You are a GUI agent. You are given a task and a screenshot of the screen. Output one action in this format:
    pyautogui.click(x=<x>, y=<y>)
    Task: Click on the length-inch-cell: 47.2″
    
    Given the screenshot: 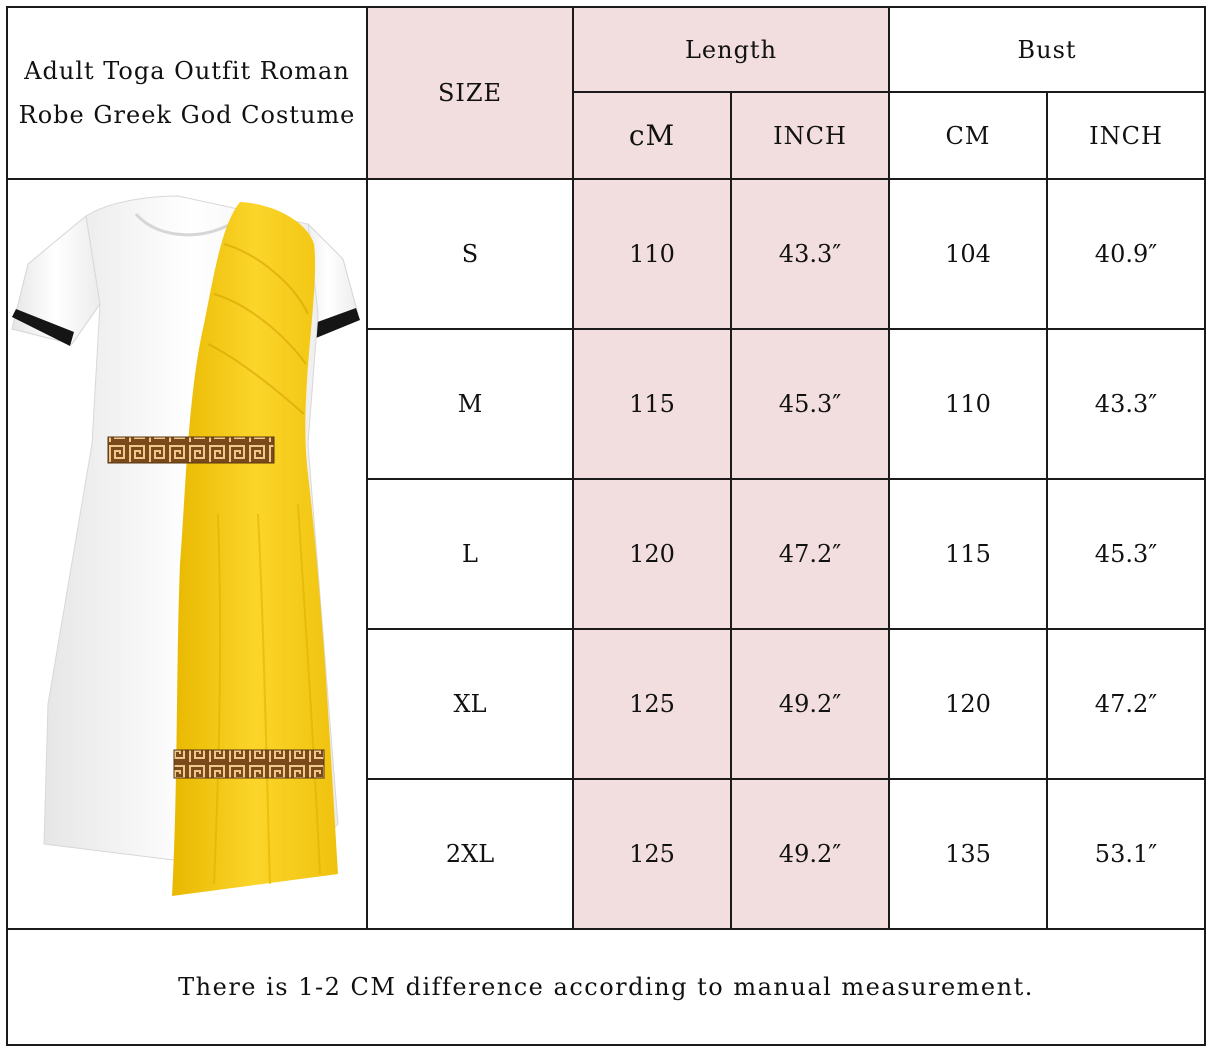 What is the action you would take?
    pyautogui.click(x=810, y=554)
    